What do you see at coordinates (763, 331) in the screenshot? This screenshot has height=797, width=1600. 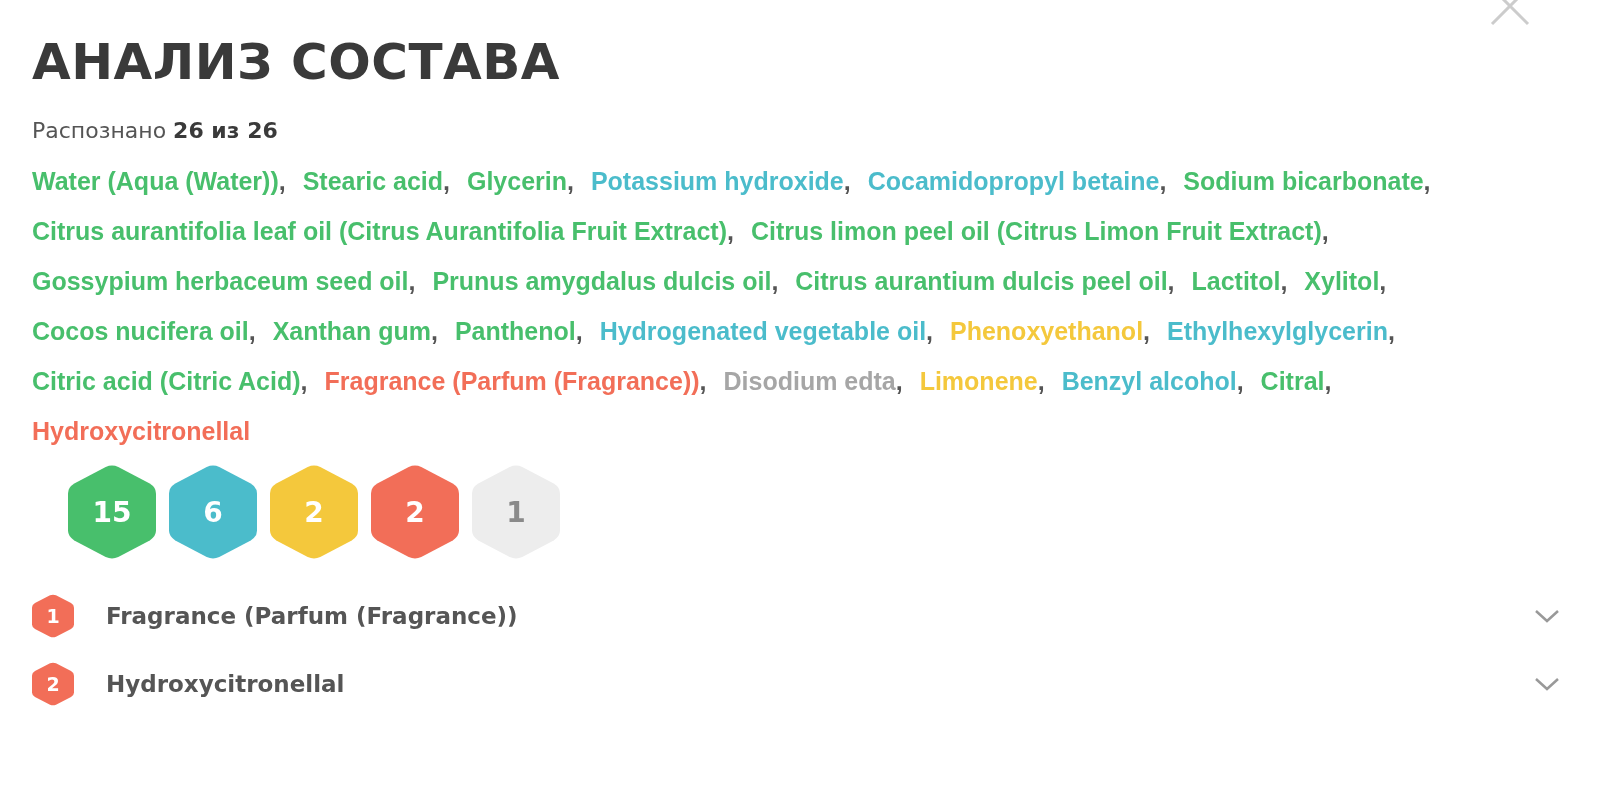 I see `ingredient-name: Hydrogenated vegetable oil` at bounding box center [763, 331].